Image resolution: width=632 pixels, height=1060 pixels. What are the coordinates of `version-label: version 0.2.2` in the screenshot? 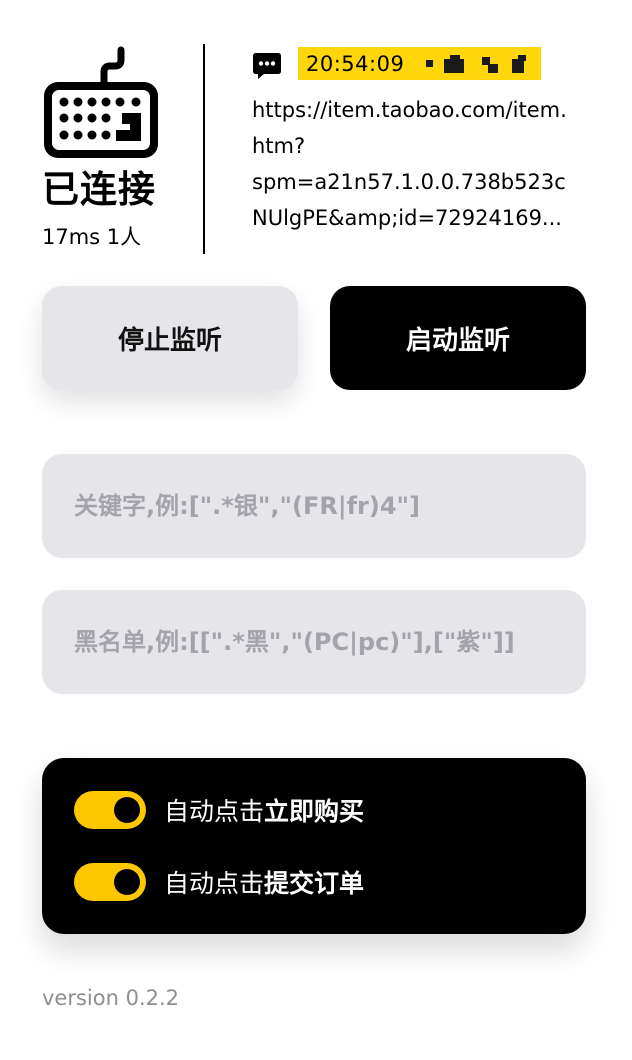 It's located at (111, 998).